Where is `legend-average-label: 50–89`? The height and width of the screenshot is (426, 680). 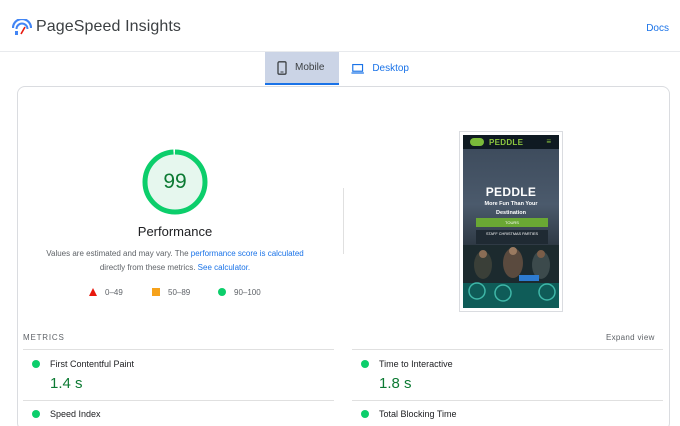 legend-average-label: 50–89 is located at coordinates (179, 292).